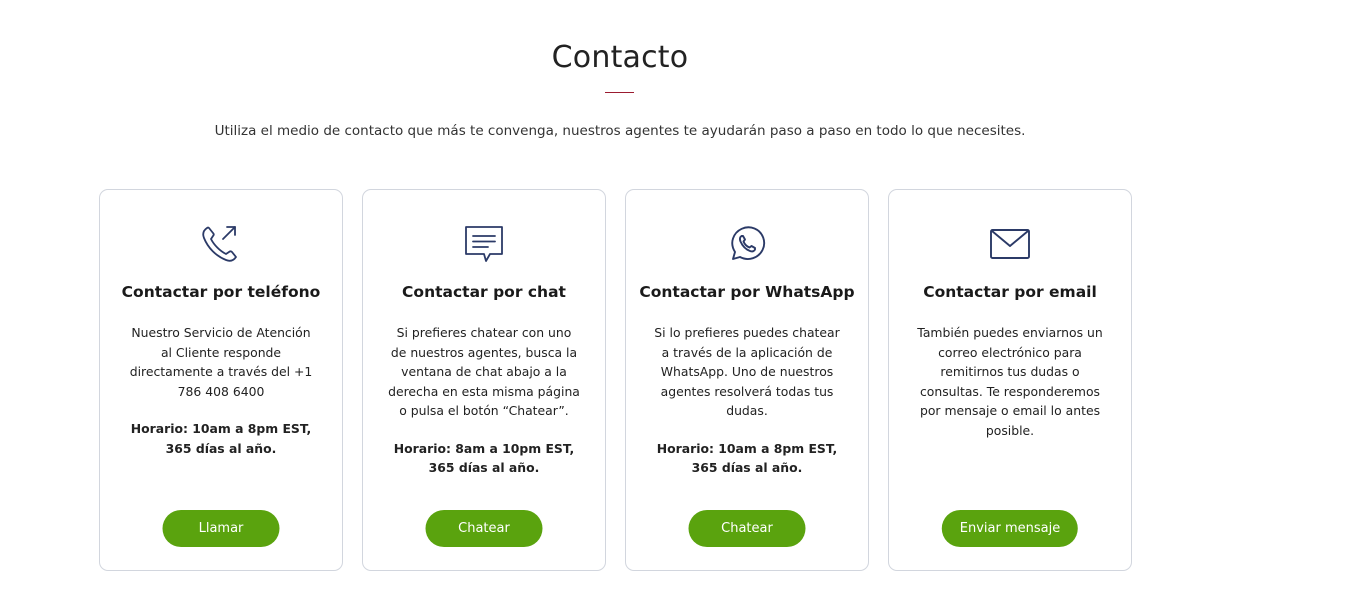  I want to click on whatsapp-chat-button: Chatear, so click(747, 528).